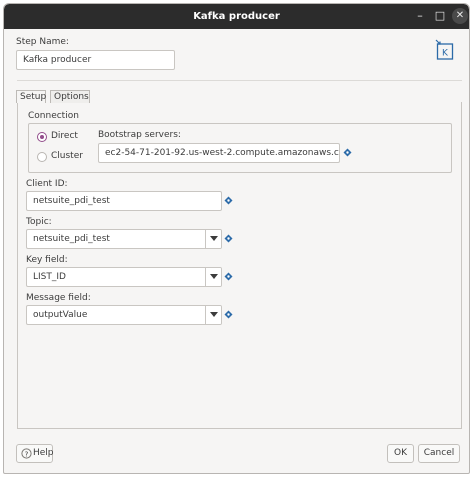 The height and width of the screenshot is (477, 474). What do you see at coordinates (64, 136) in the screenshot?
I see `direct-radio-label: Direct` at bounding box center [64, 136].